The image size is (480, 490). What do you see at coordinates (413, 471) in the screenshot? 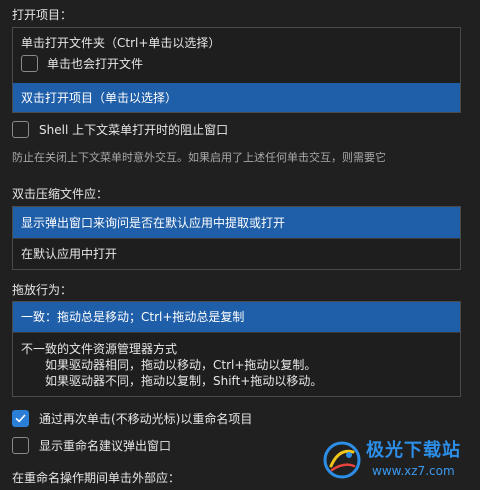
I see `watermark-url: www.xz7.com` at bounding box center [413, 471].